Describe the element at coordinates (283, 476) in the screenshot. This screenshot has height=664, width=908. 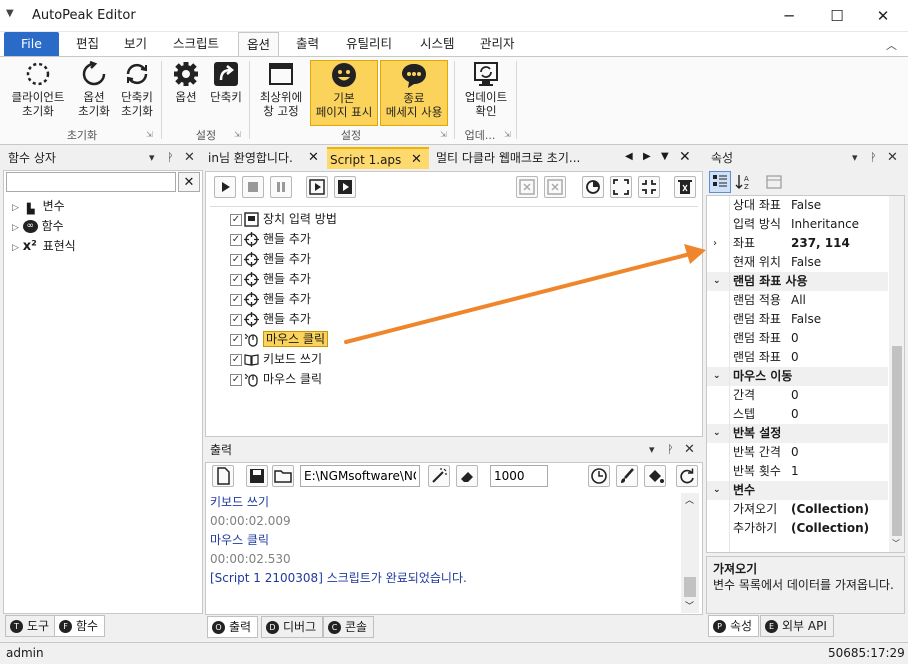
I see `open-folder-button` at that location.